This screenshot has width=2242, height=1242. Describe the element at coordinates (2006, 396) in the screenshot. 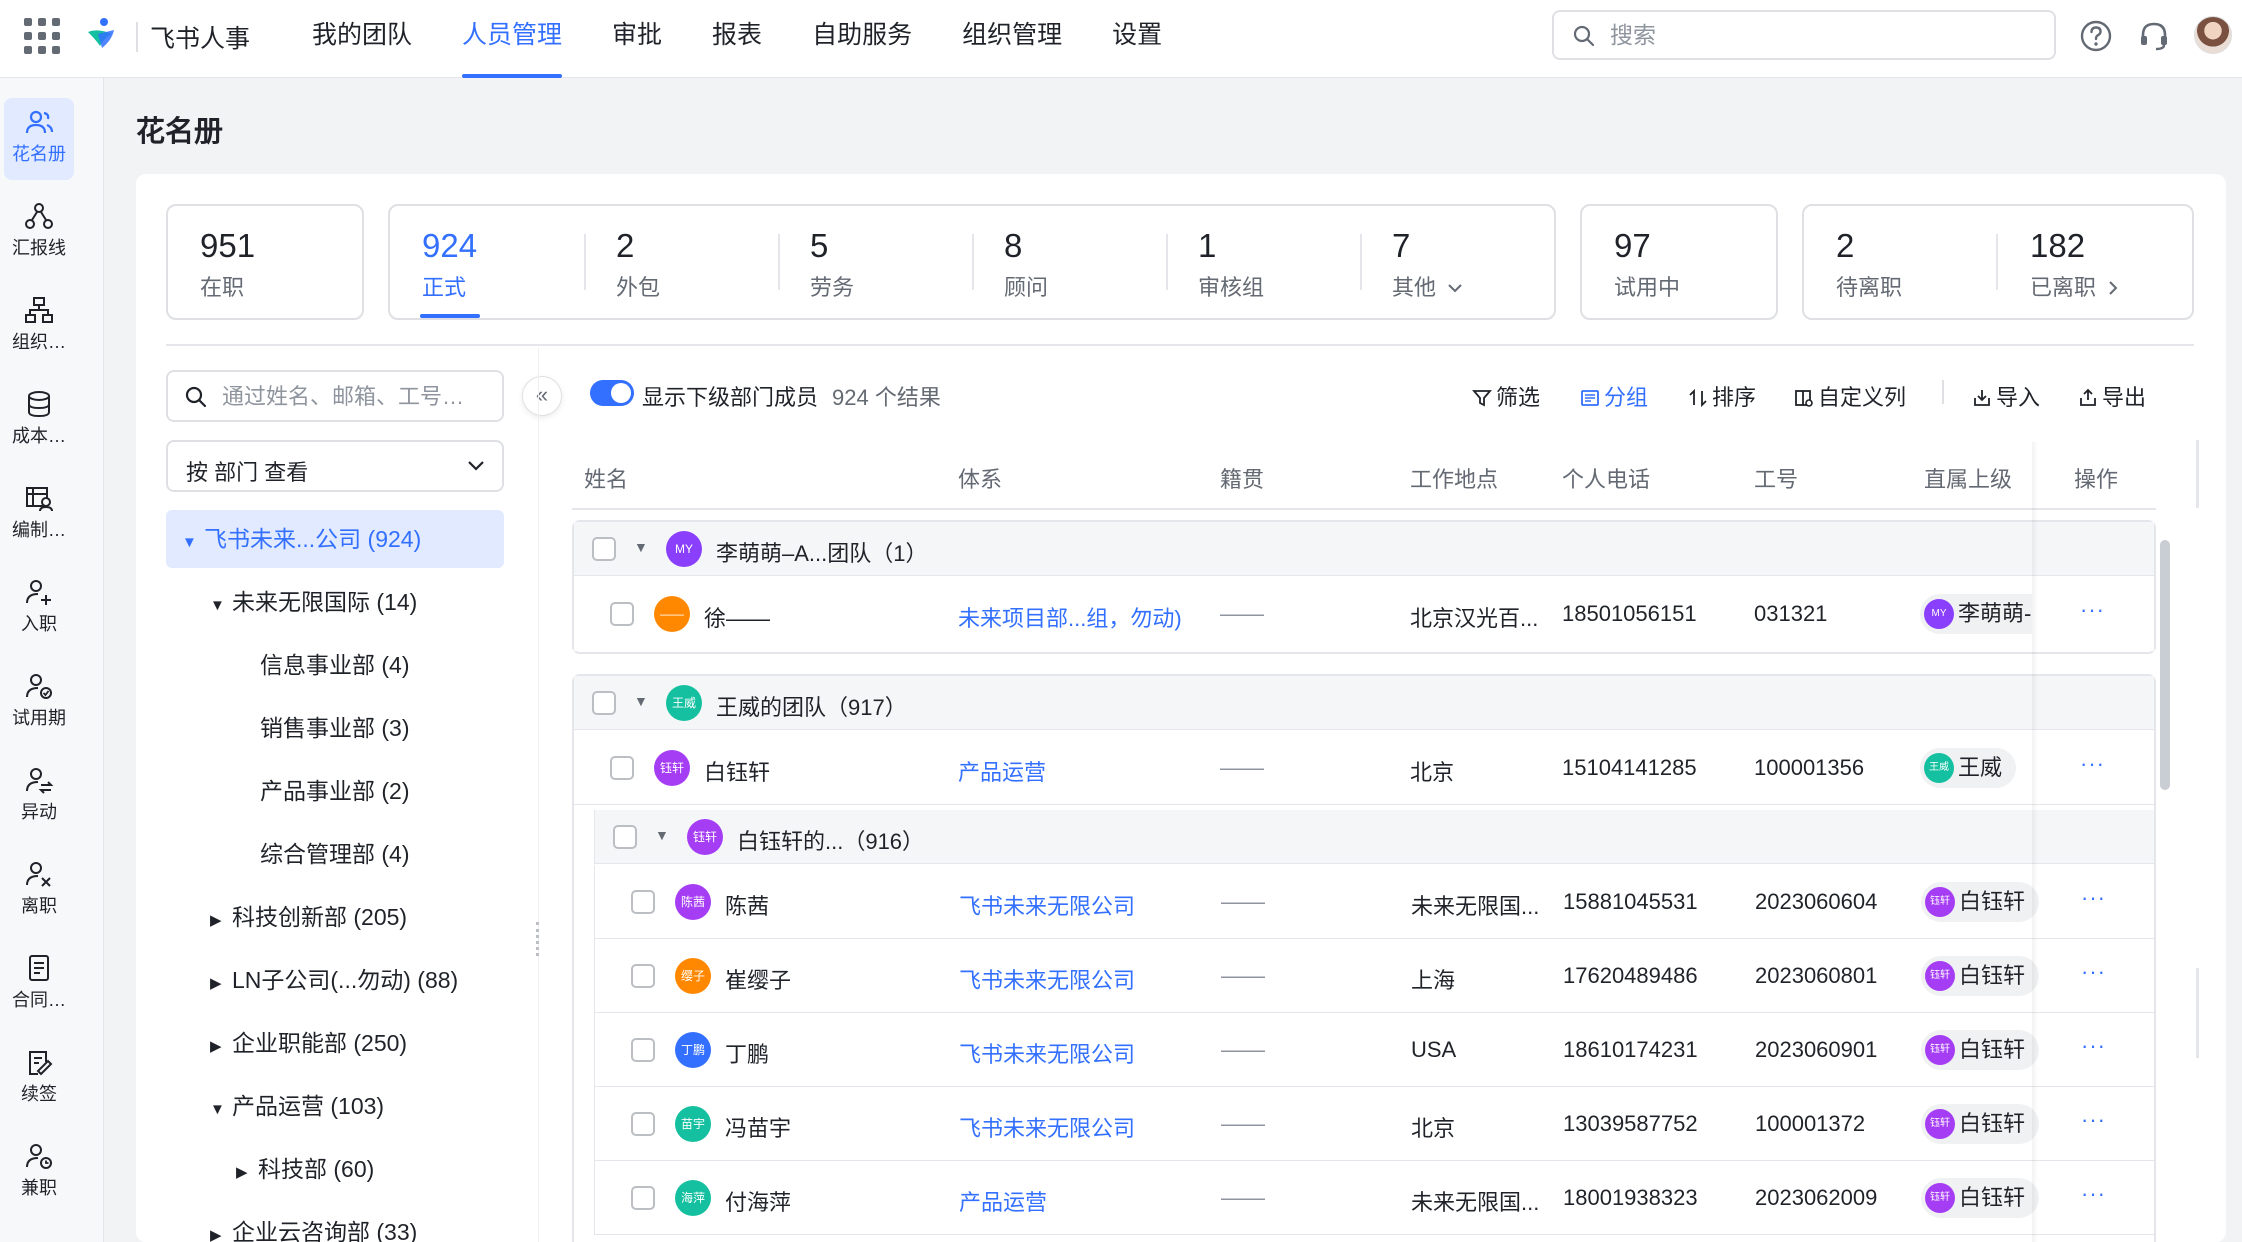

I see `import-button: 导入` at that location.